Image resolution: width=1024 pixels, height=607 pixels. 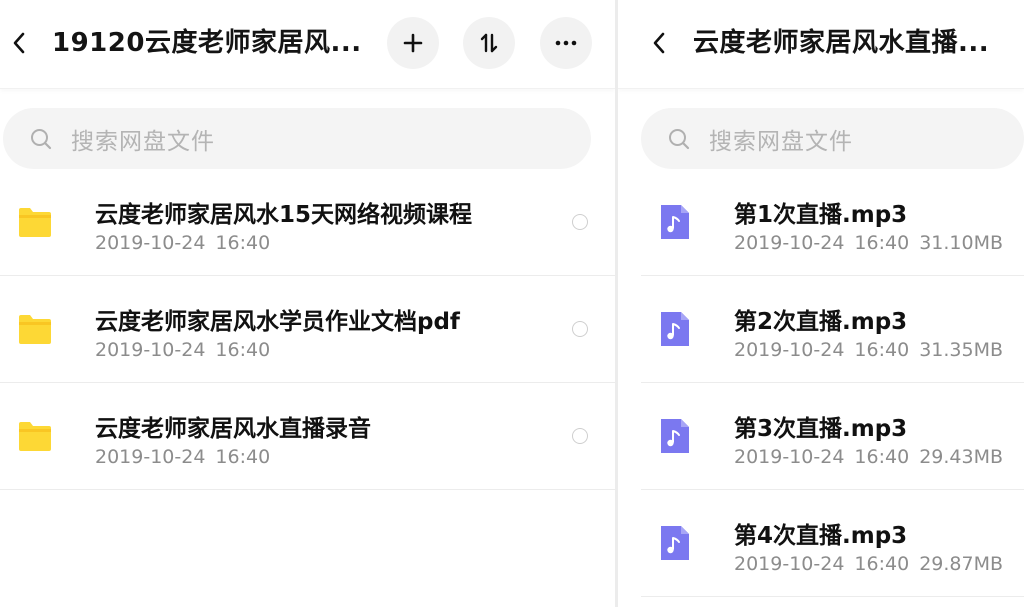 What do you see at coordinates (961, 350) in the screenshot?
I see `item-size: 31.35MB` at bounding box center [961, 350].